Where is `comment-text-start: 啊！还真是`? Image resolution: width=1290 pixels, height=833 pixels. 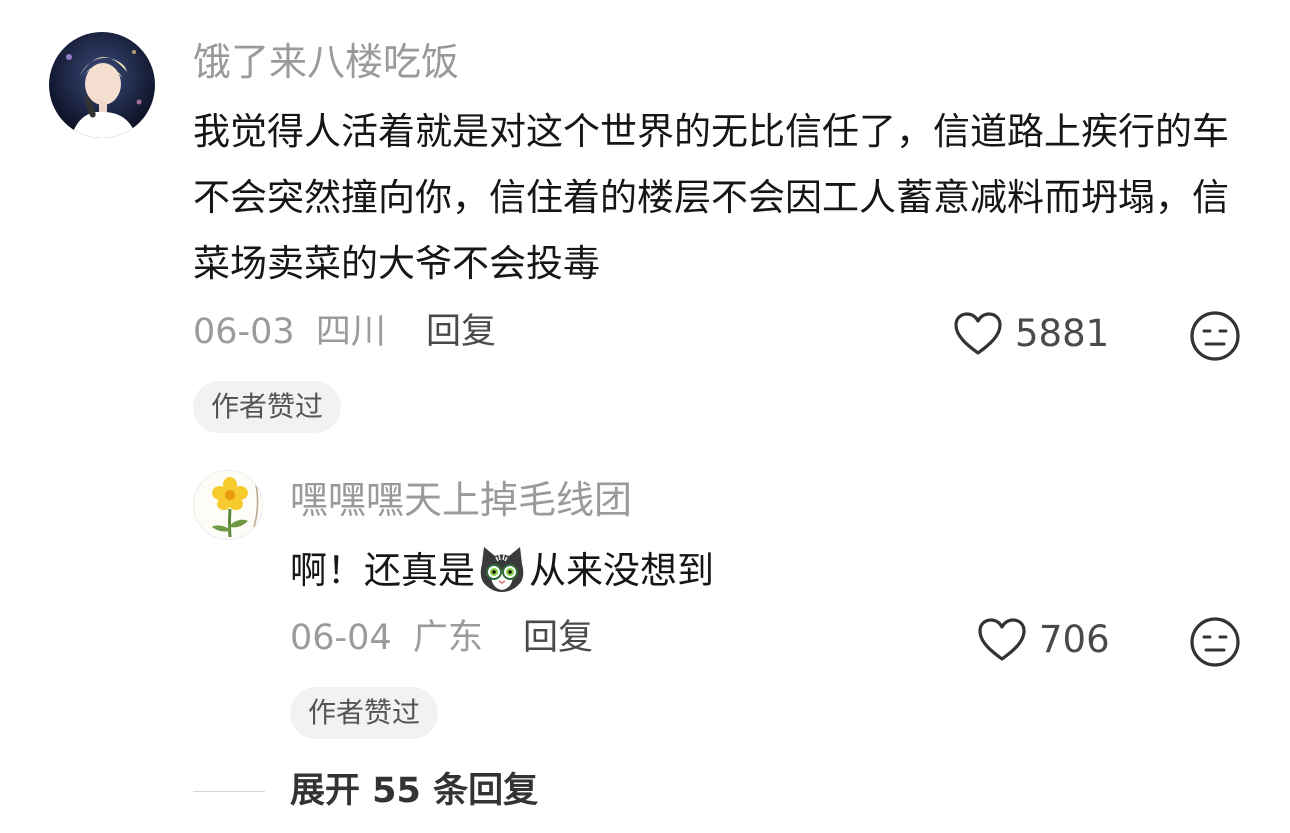 comment-text-start: 啊！还真是 is located at coordinates (382, 570).